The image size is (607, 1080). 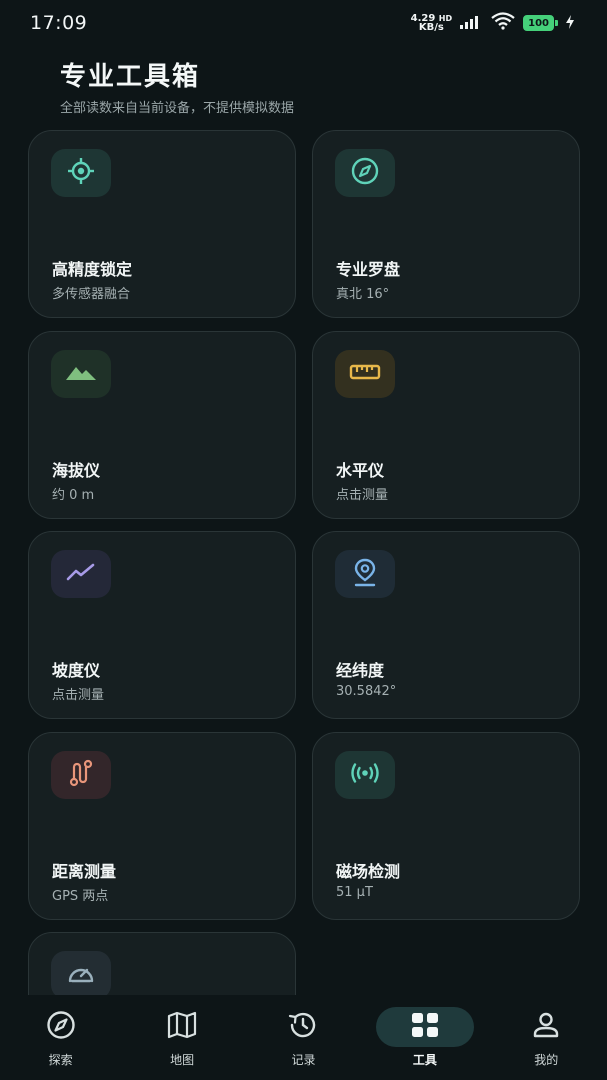 I want to click on status-icons: 4.29 HD KB/s 100, so click(x=493, y=23).